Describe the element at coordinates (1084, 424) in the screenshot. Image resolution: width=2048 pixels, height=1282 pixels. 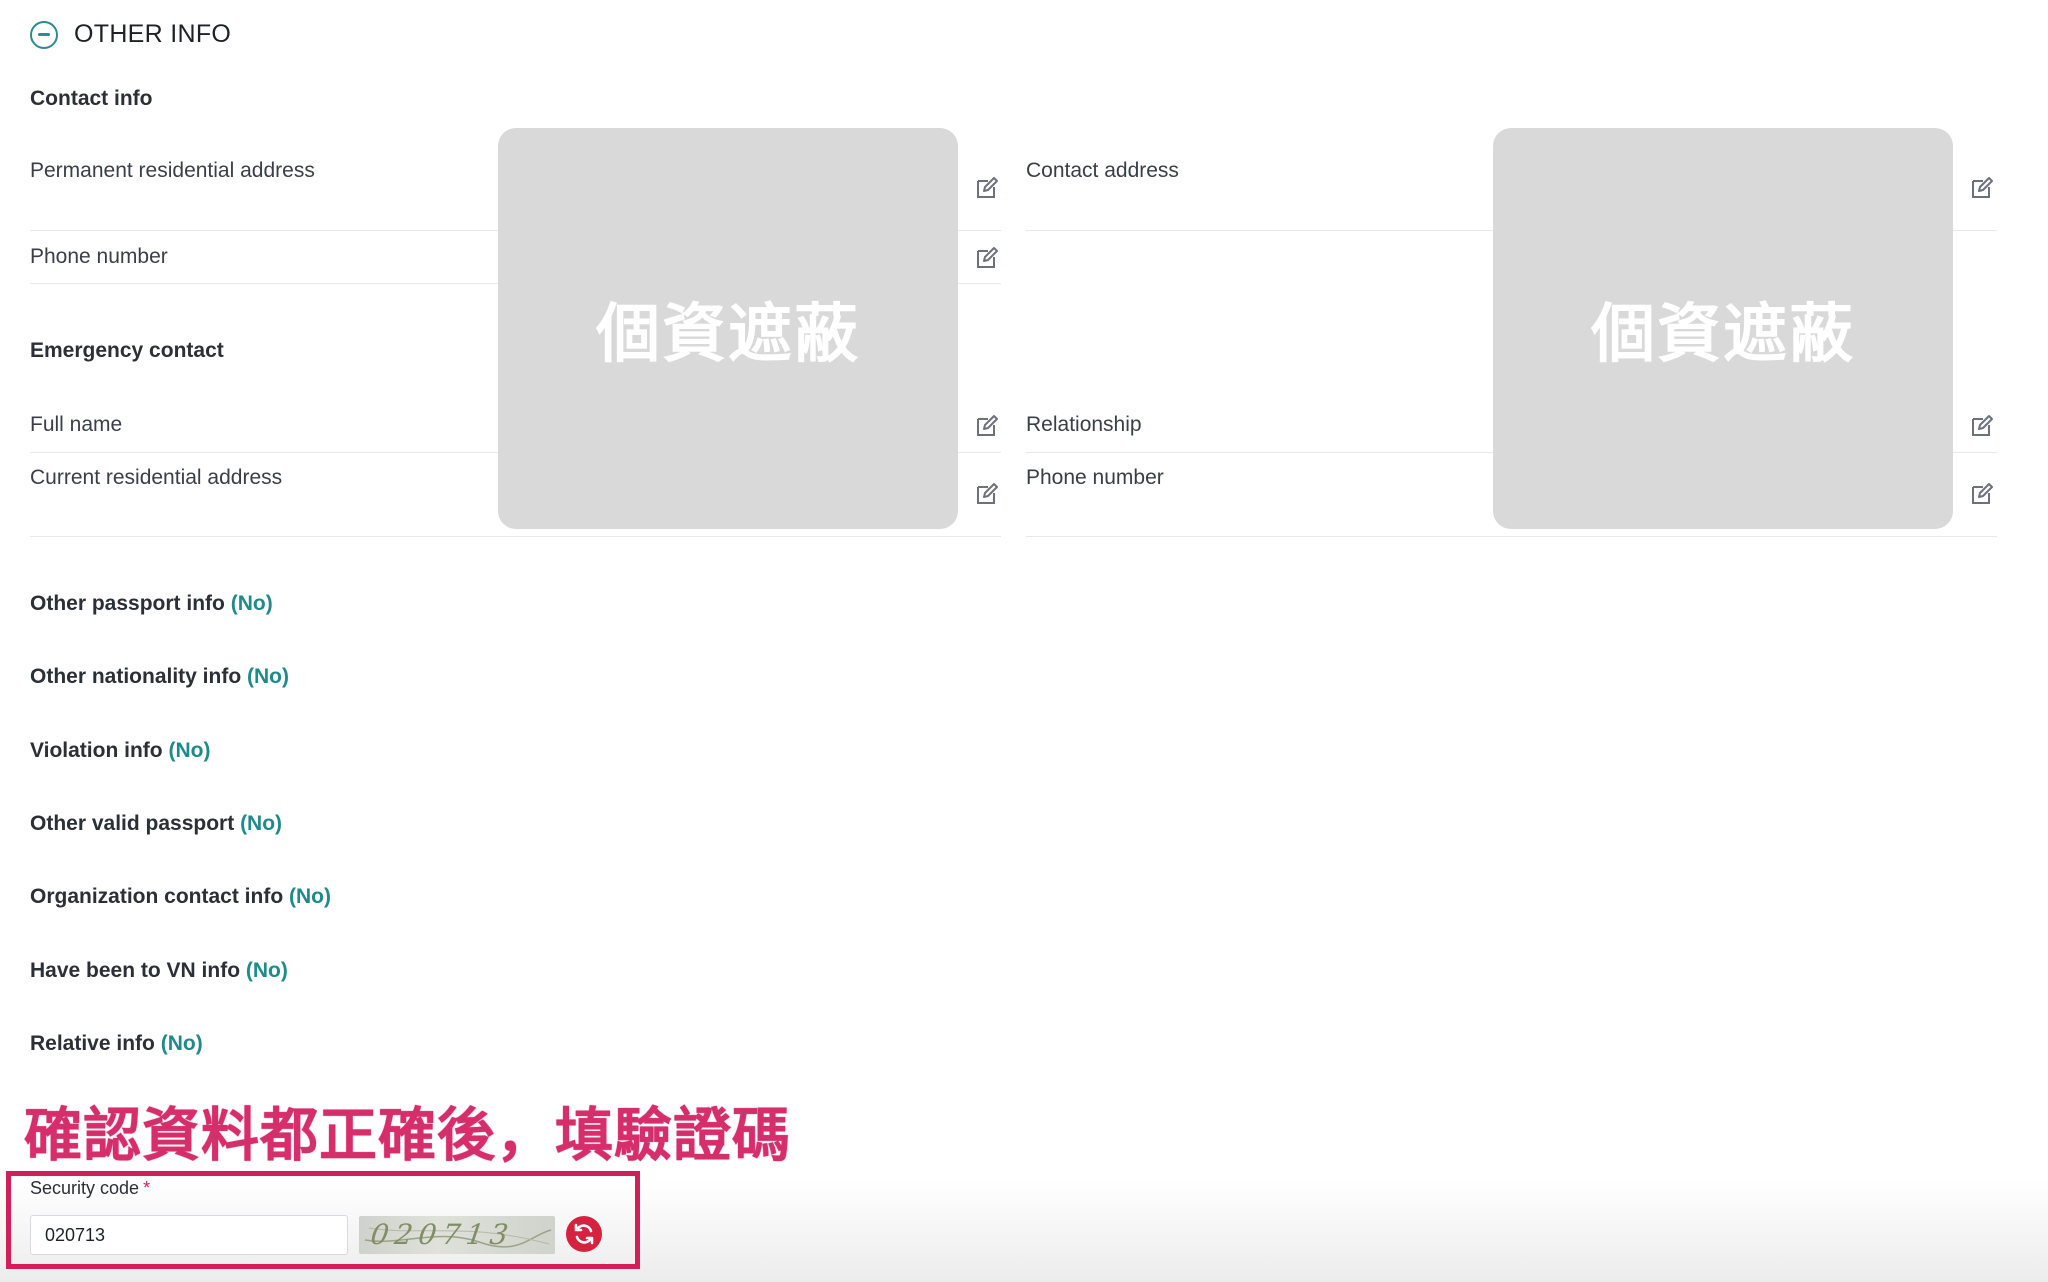
I see `relationship-label: Relationship` at that location.